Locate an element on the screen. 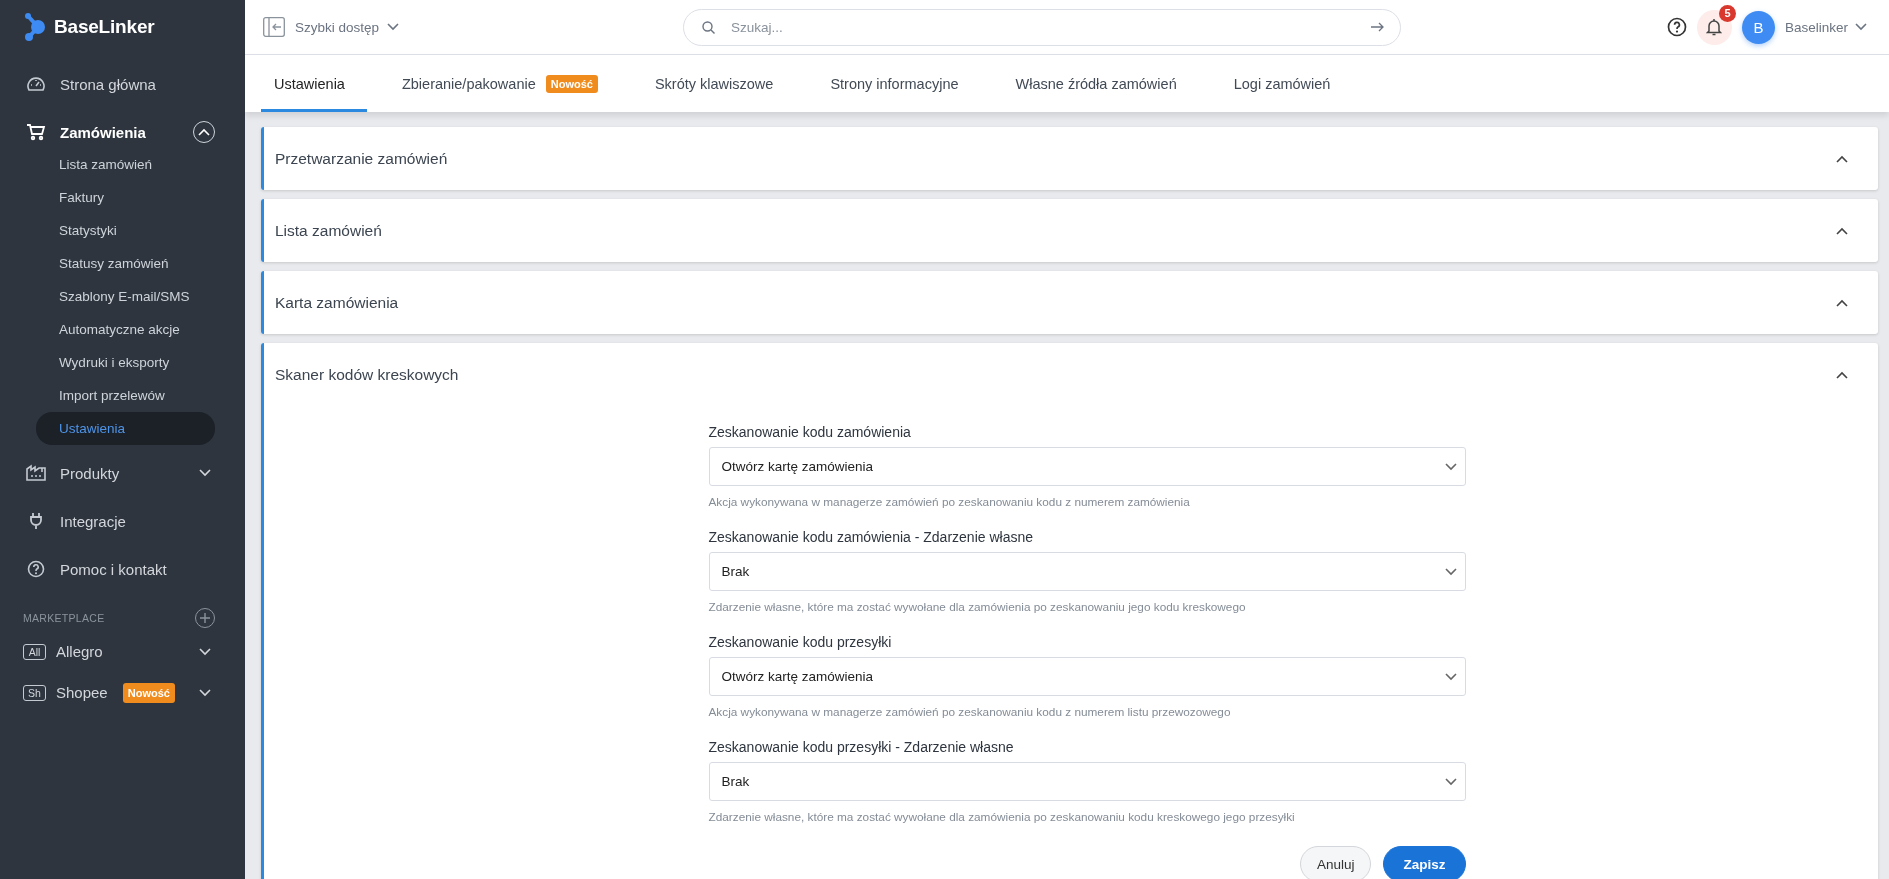 This screenshot has width=1889, height=879. field-label: Zeskanowanie kodu przesyłki is located at coordinates (800, 642).